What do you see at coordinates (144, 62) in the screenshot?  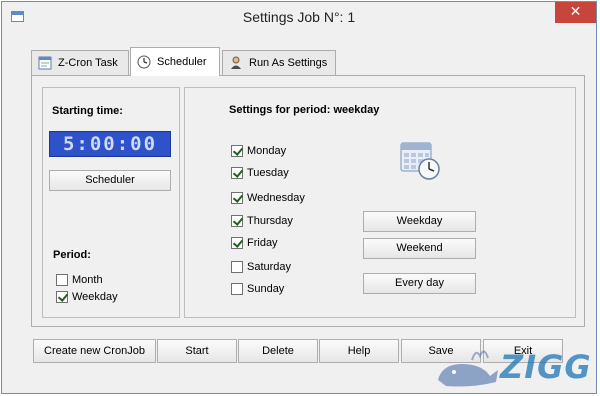 I see `clock-icon` at bounding box center [144, 62].